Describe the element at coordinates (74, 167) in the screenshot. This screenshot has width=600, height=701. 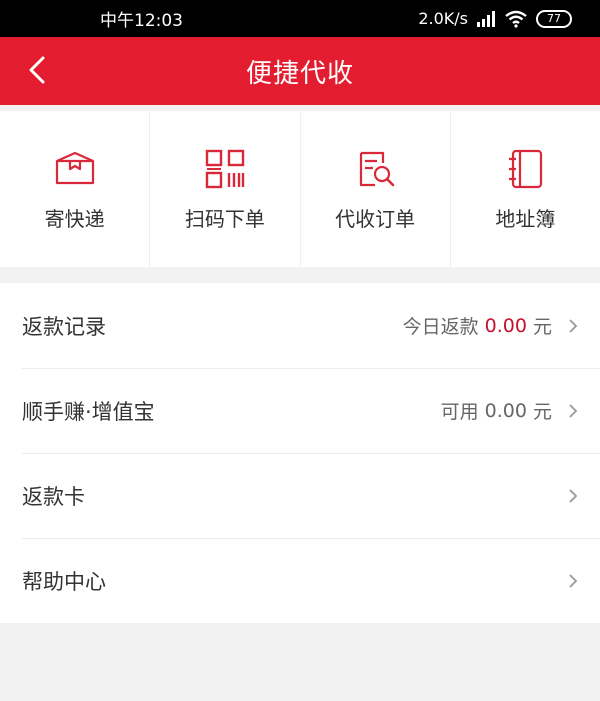
I see `package-icon` at that location.